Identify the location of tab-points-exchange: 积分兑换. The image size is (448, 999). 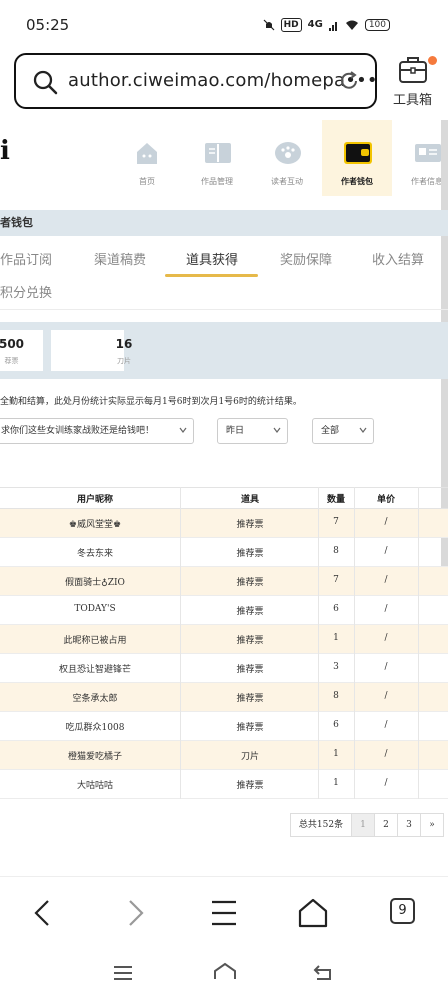
(26, 291).